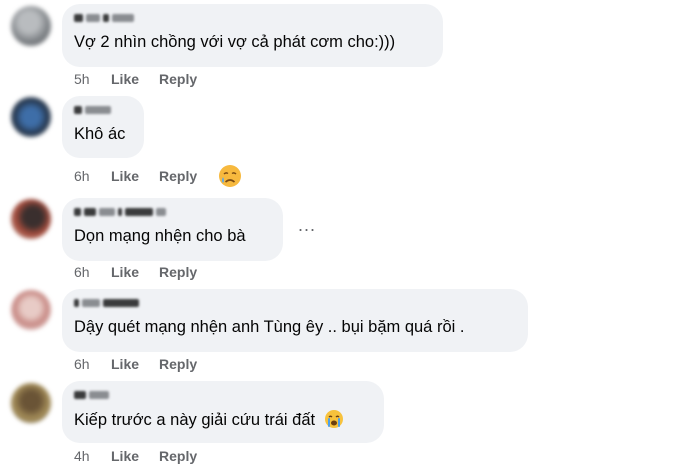  What do you see at coordinates (92, 79) in the screenshot?
I see `comment-time: 5h` at bounding box center [92, 79].